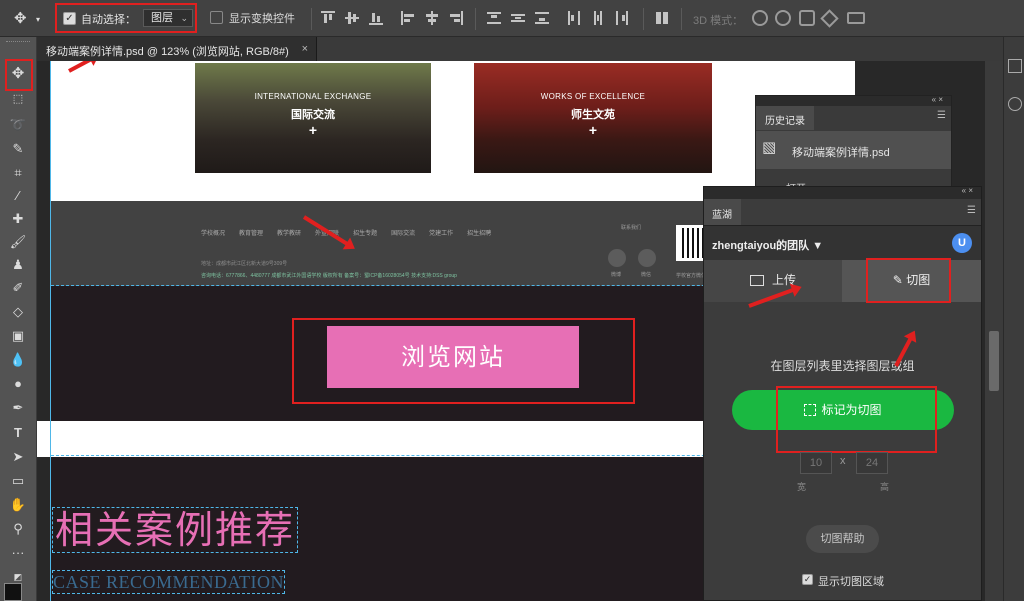  What do you see at coordinates (126, 18) in the screenshot?
I see `auto-select-group: ✓ 自动选择： 图层 ⌄` at bounding box center [126, 18].